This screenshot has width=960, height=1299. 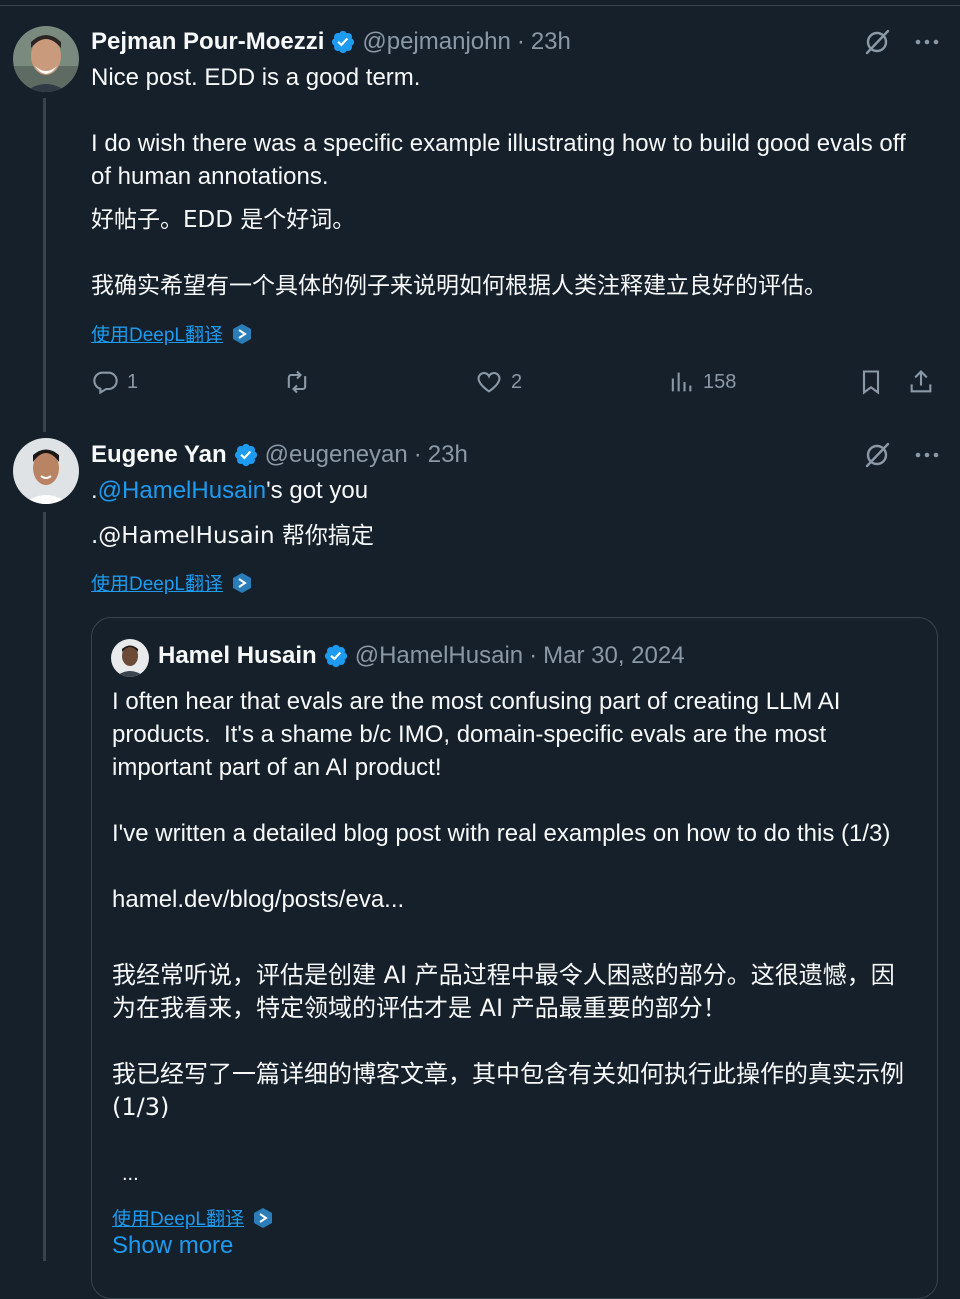 I want to click on author-handle: @eugeneyan, so click(x=336, y=455).